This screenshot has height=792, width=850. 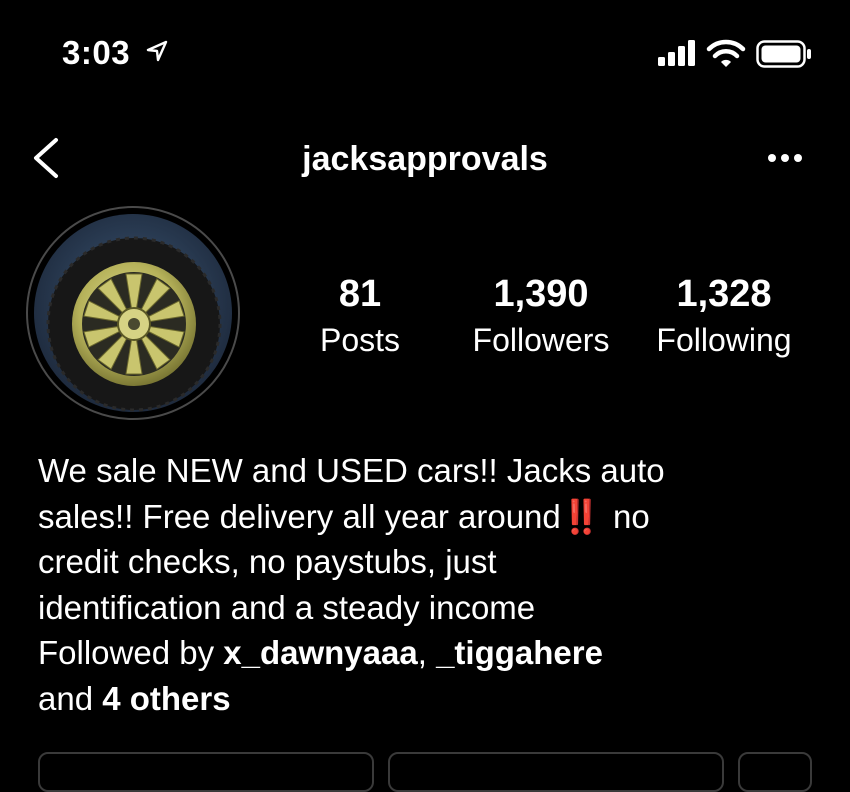 I want to click on double-exclamation-icon: ‼️, so click(x=582, y=516).